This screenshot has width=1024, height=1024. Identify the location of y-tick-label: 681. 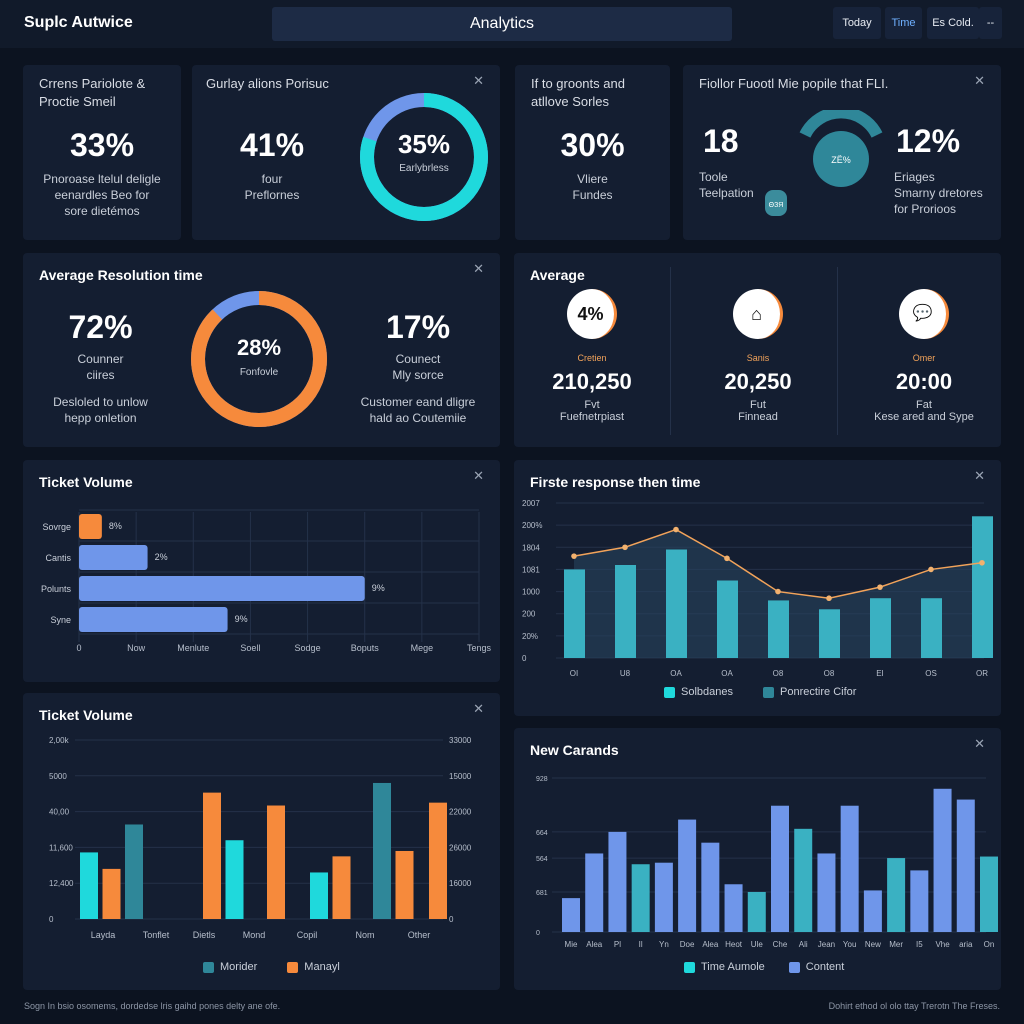
(542, 893).